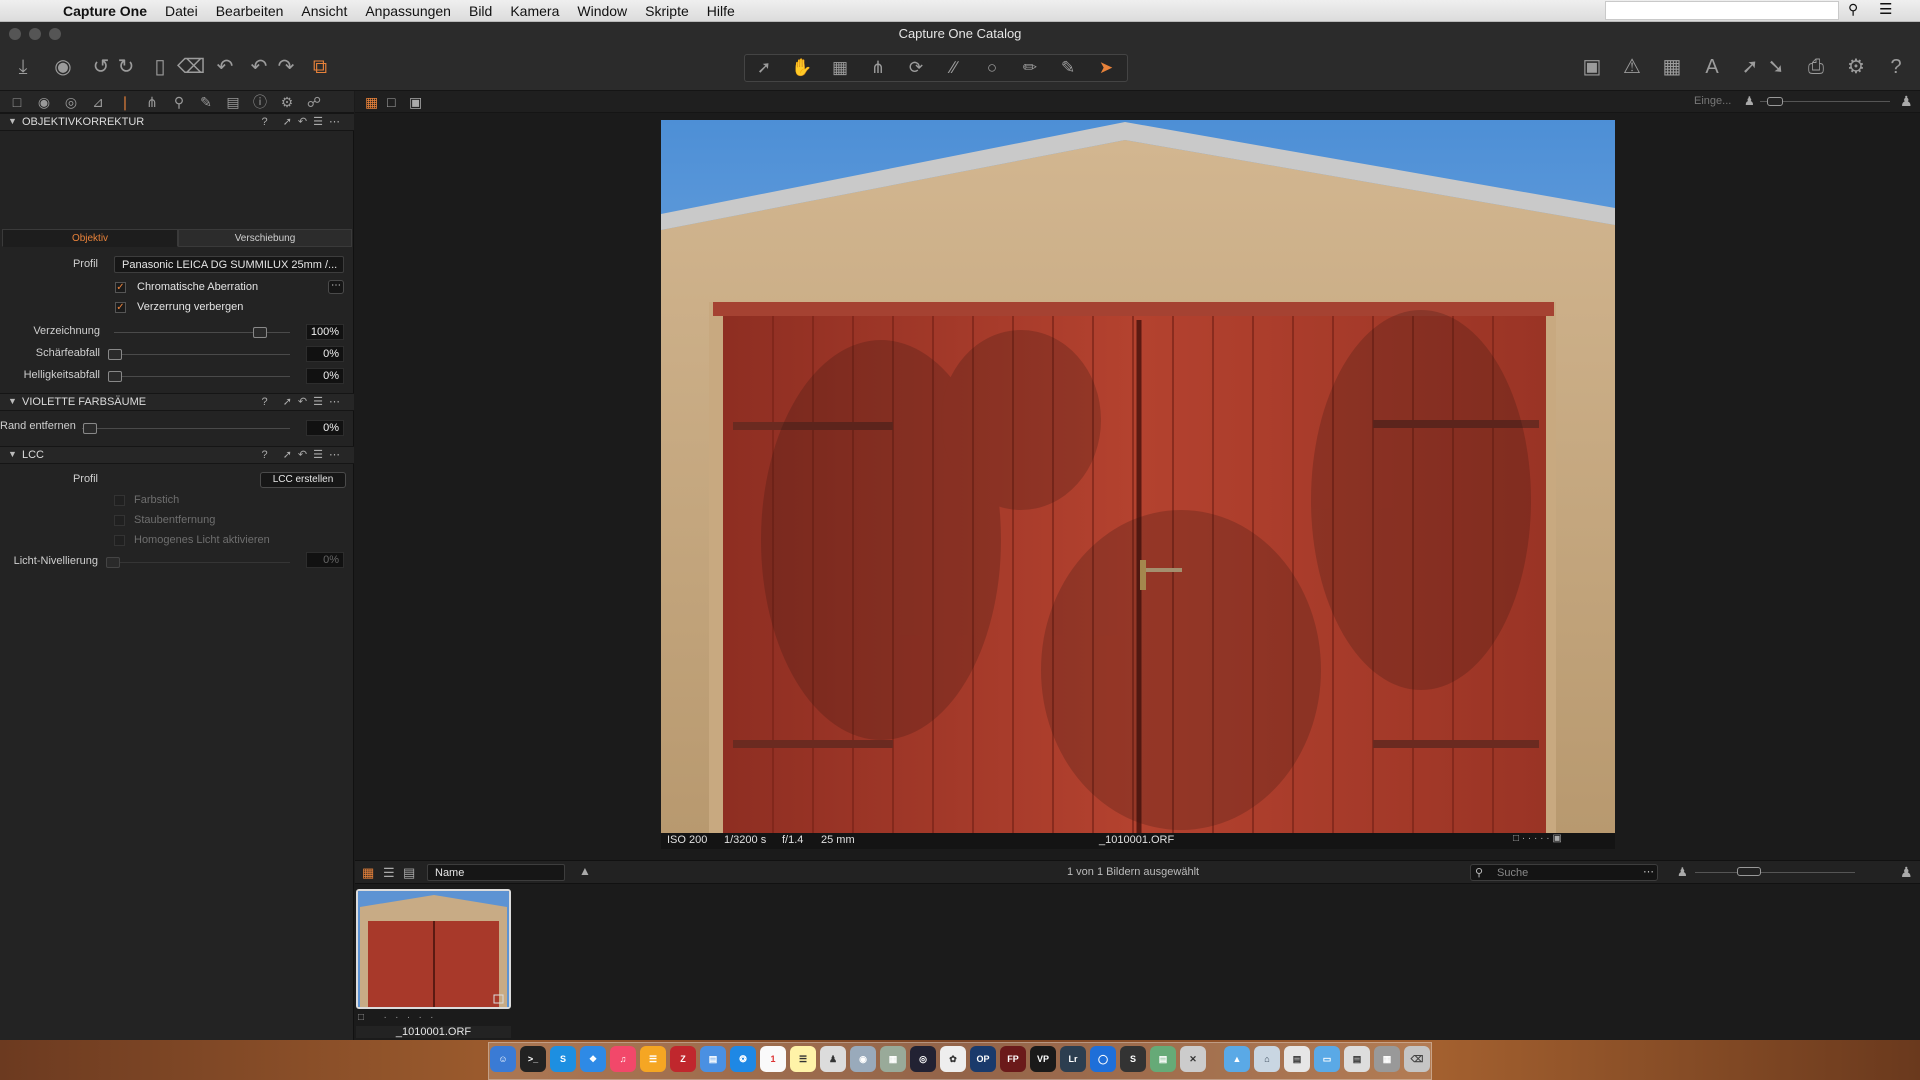 This screenshot has width=1920, height=1080. Describe the element at coordinates (1750, 67) in the screenshot. I see `copy-icon: ➚` at that location.